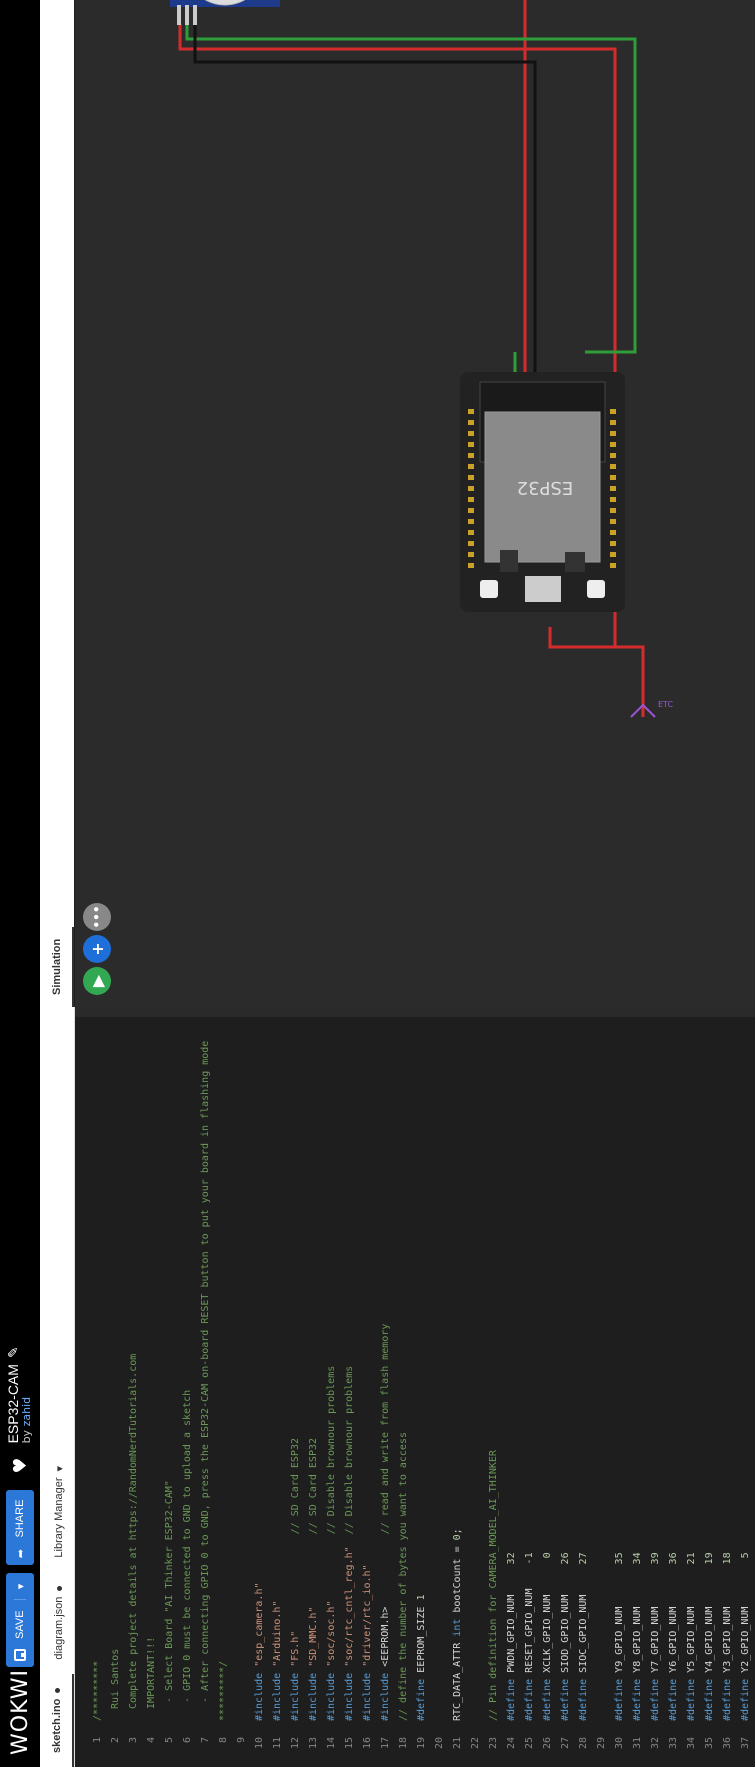 The height and width of the screenshot is (1767, 755). I want to click on code-text: #define Y6_GPIO_NUM 36, so click(673, 1636).